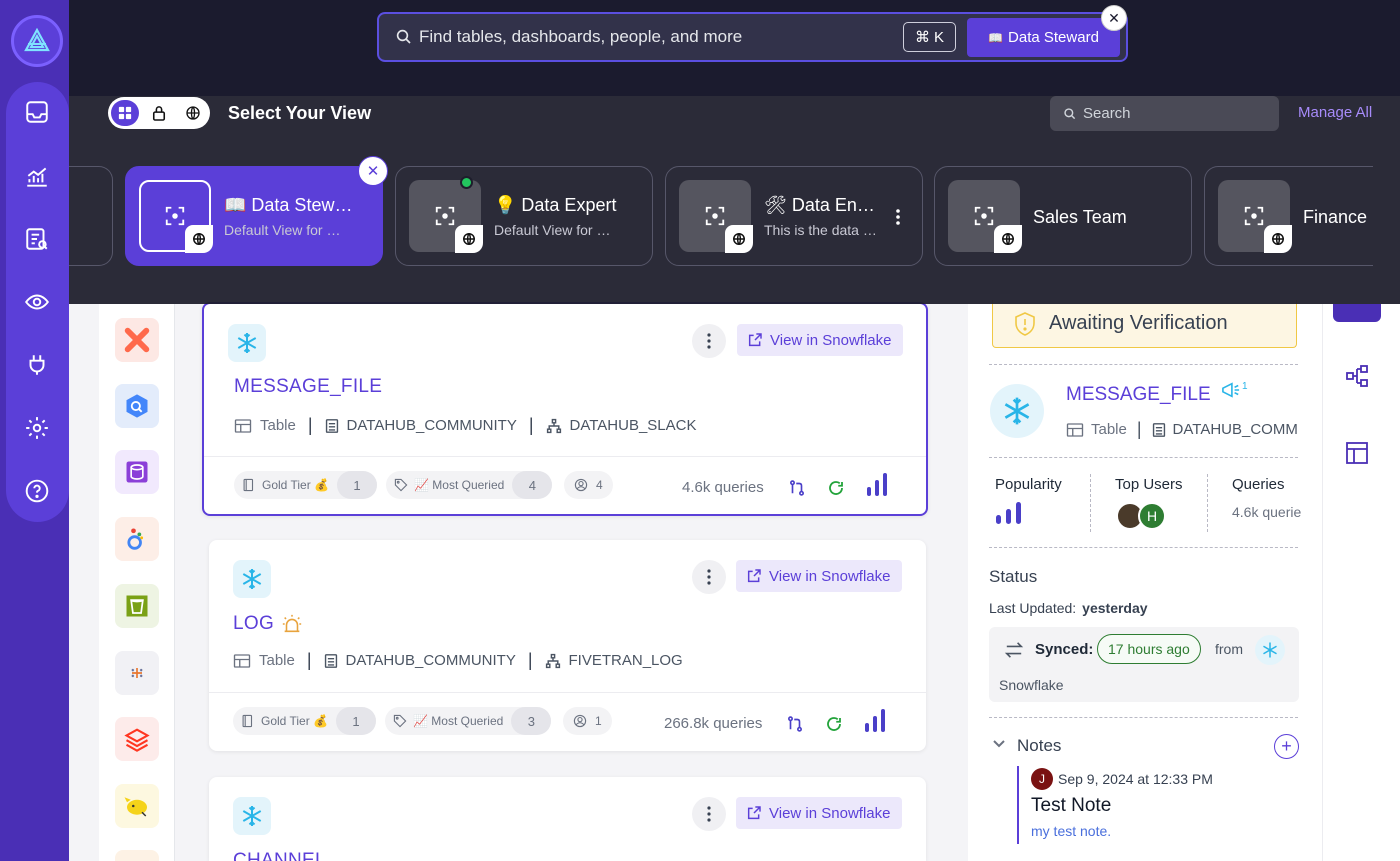  I want to click on schema-name: DATAHUB_SLACK, so click(633, 425).